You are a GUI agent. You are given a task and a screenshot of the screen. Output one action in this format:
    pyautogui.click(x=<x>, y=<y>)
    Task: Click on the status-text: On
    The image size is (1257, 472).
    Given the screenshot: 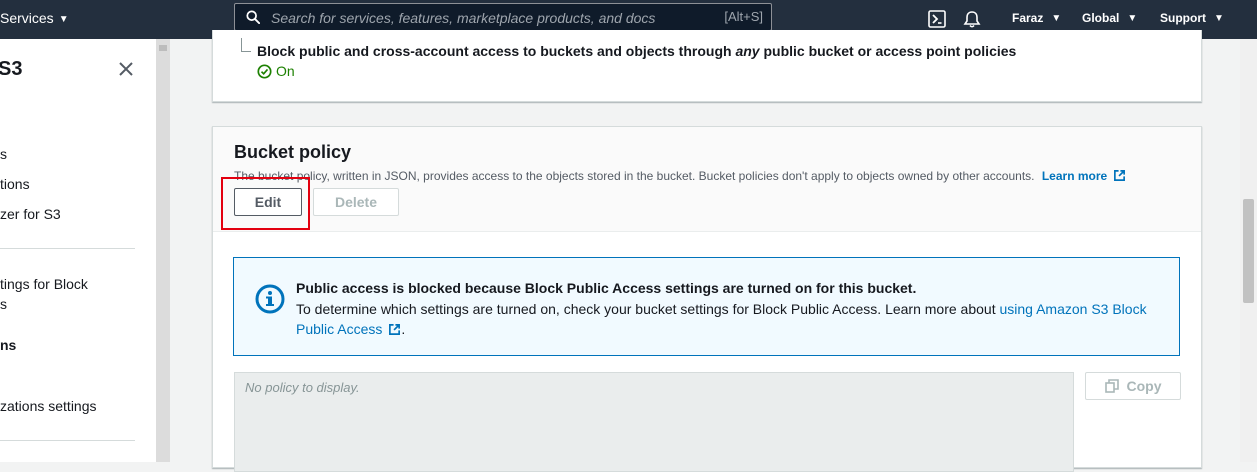 What is the action you would take?
    pyautogui.click(x=285, y=71)
    